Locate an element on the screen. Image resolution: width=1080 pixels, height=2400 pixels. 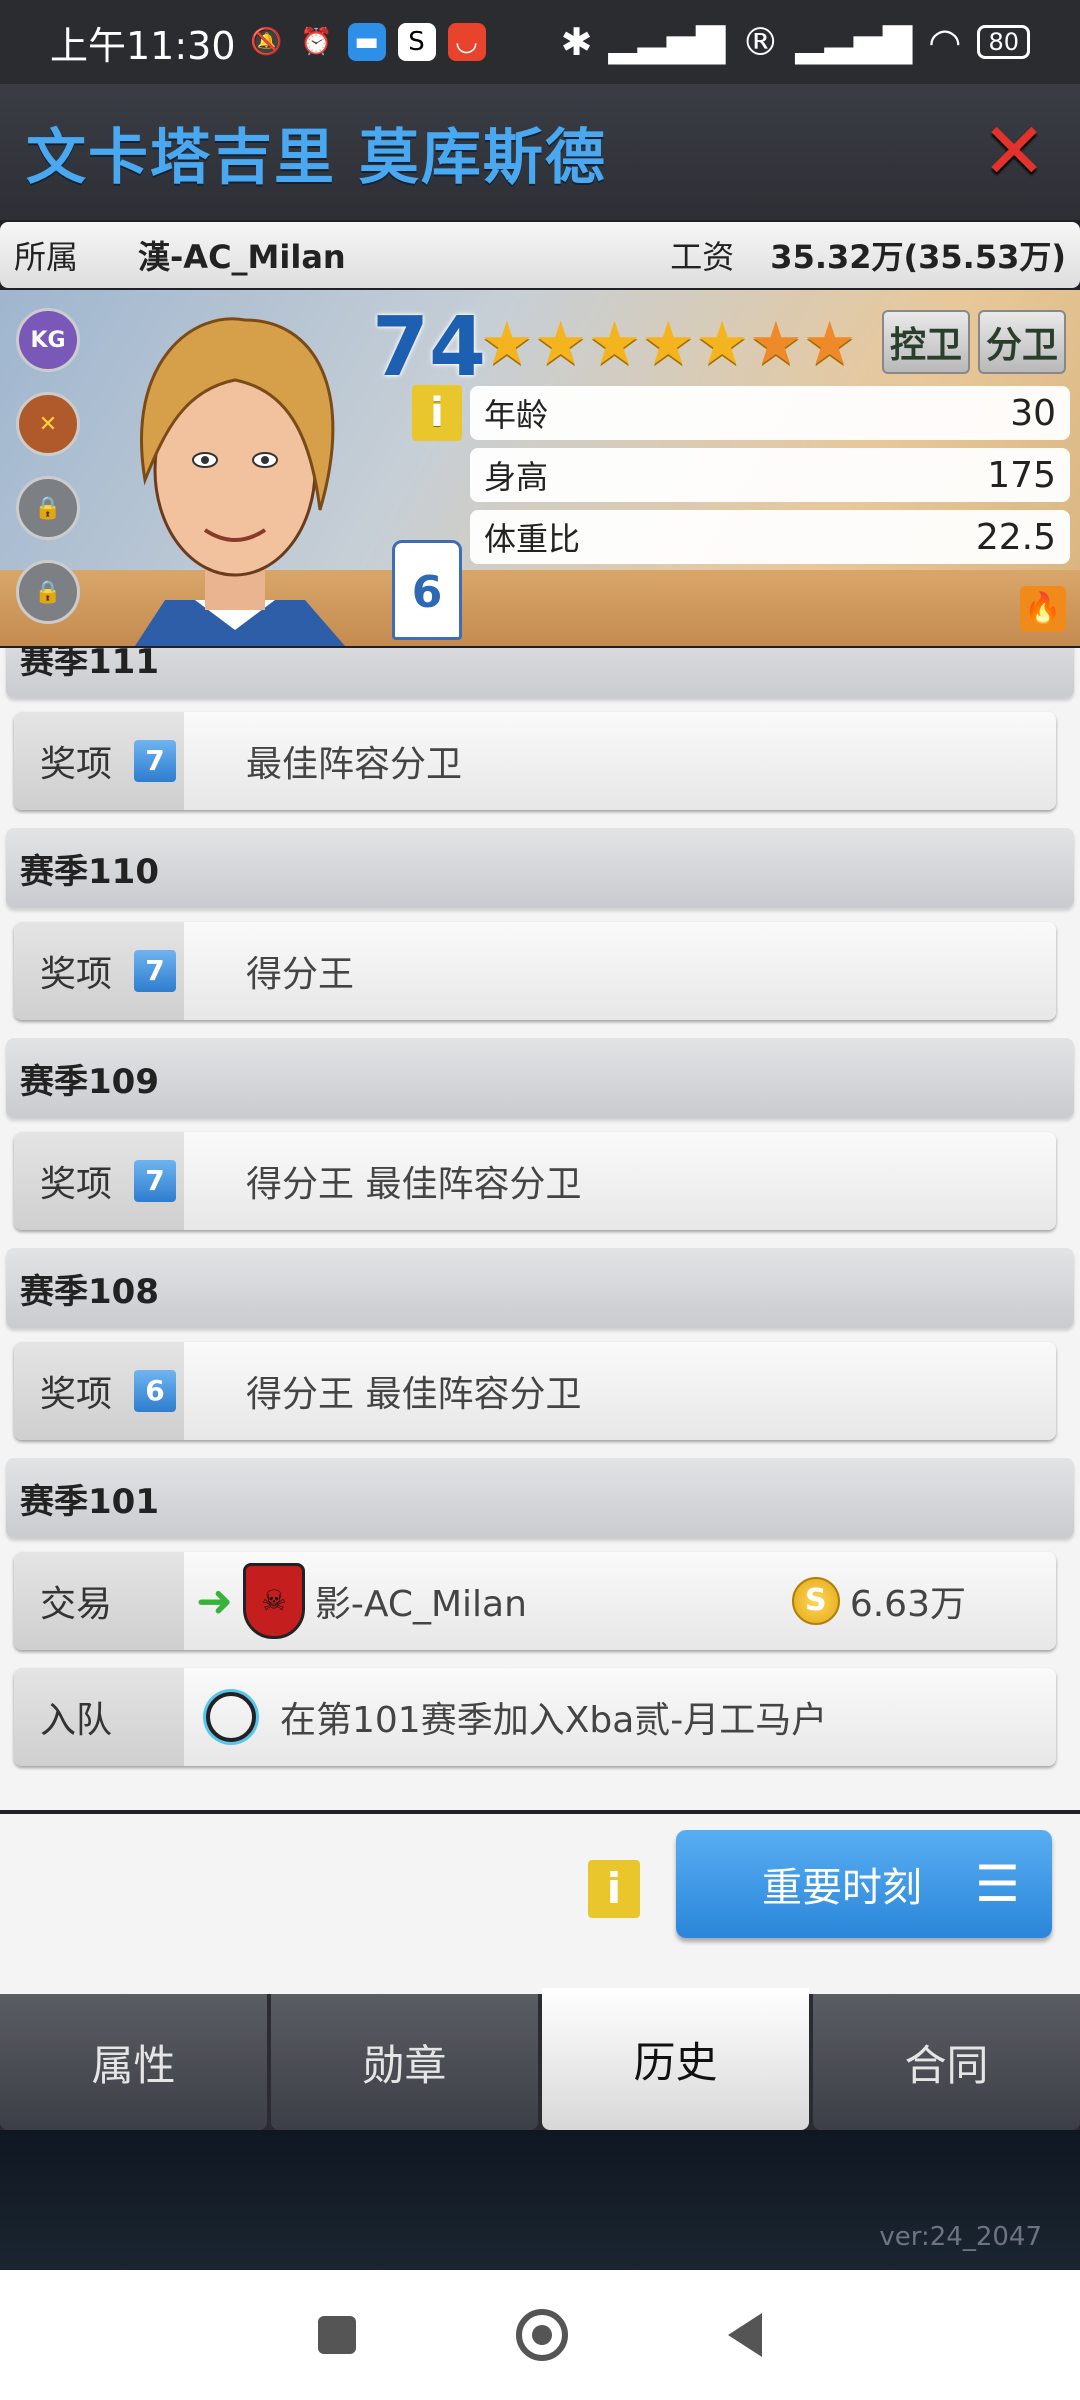
key-moments-label: 重要时刻 is located at coordinates (842, 1888).